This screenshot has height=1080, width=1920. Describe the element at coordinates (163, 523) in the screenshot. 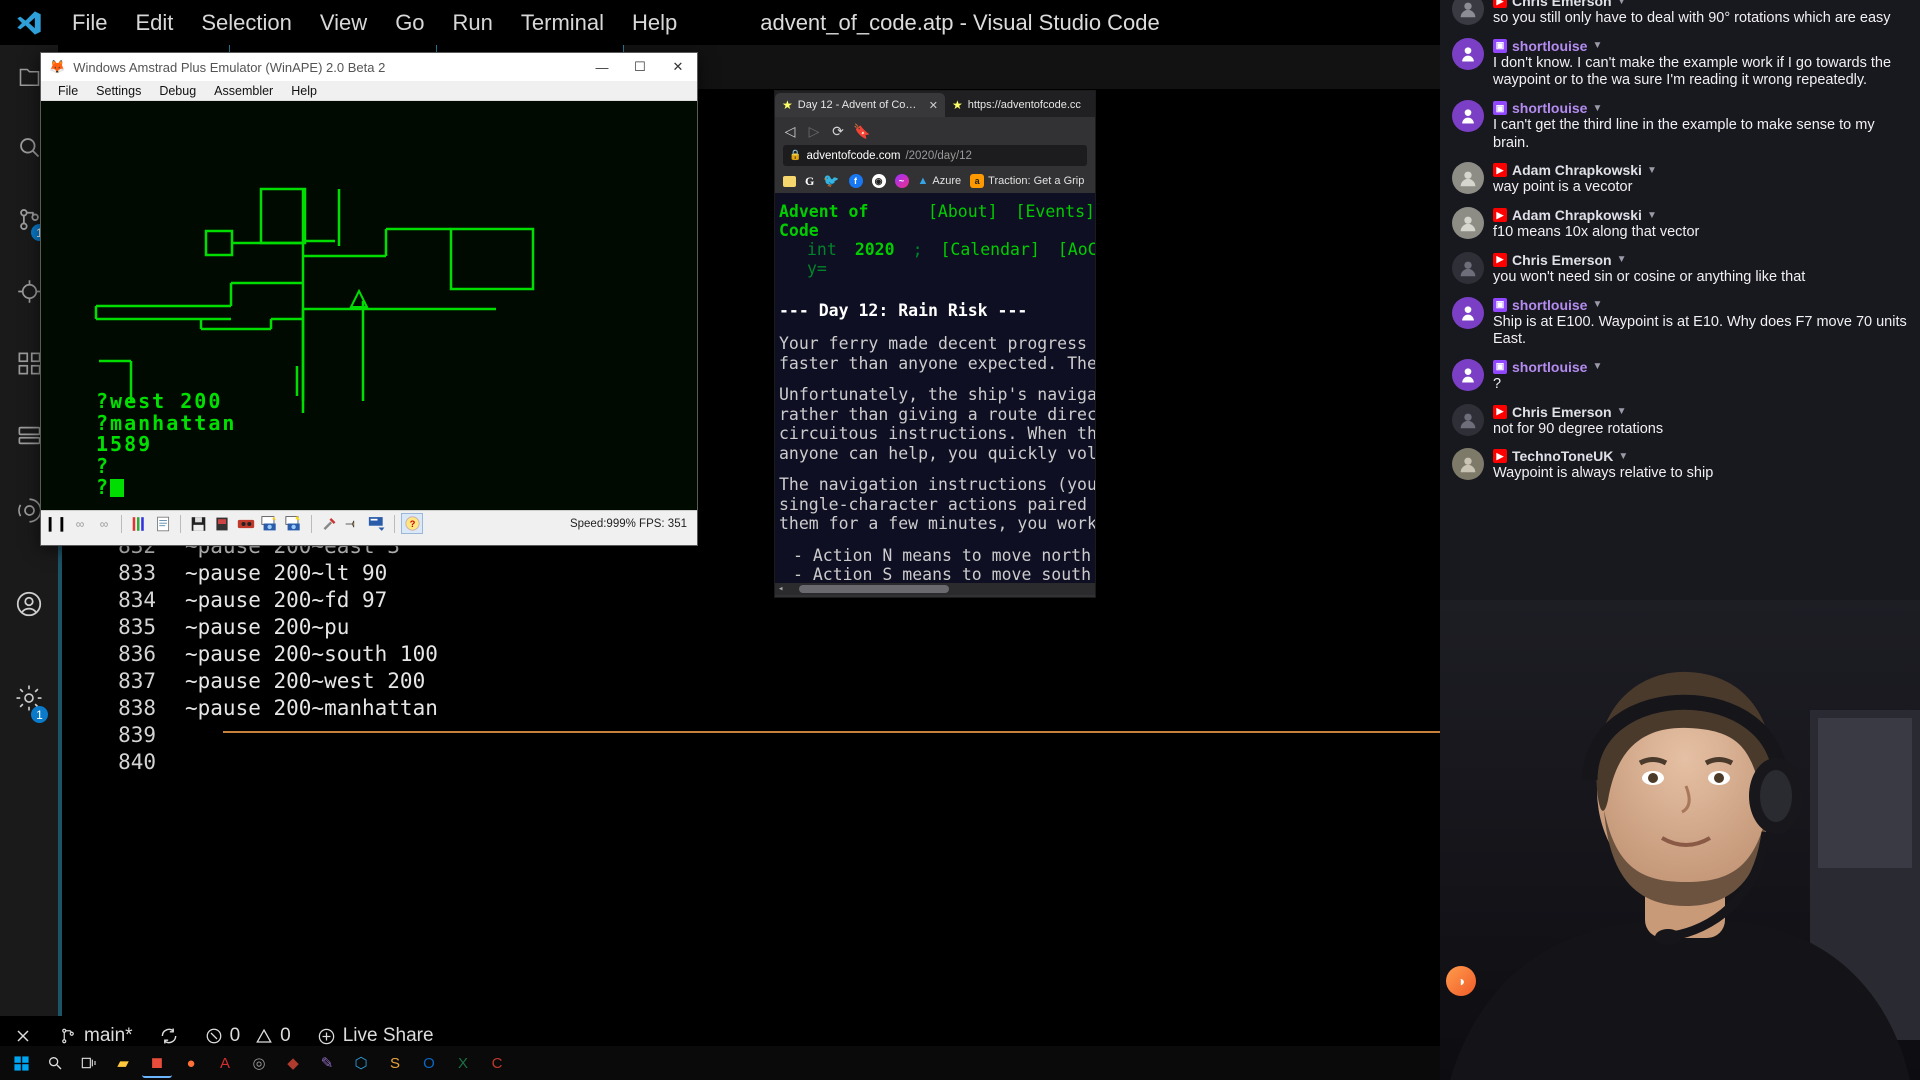

I see `disassembly-icon` at that location.